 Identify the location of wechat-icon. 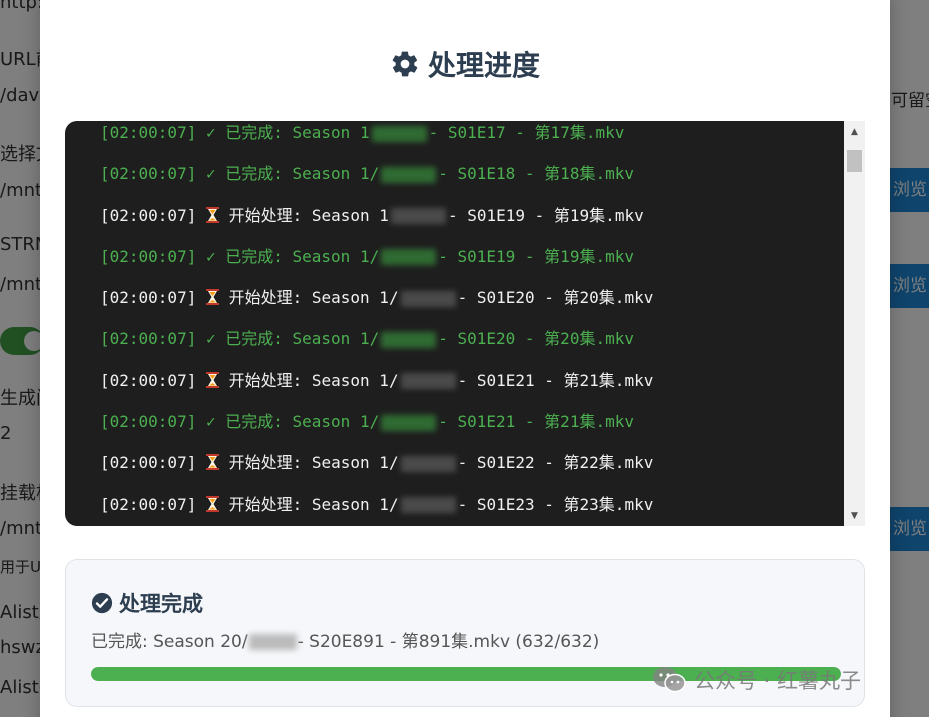
(669, 680).